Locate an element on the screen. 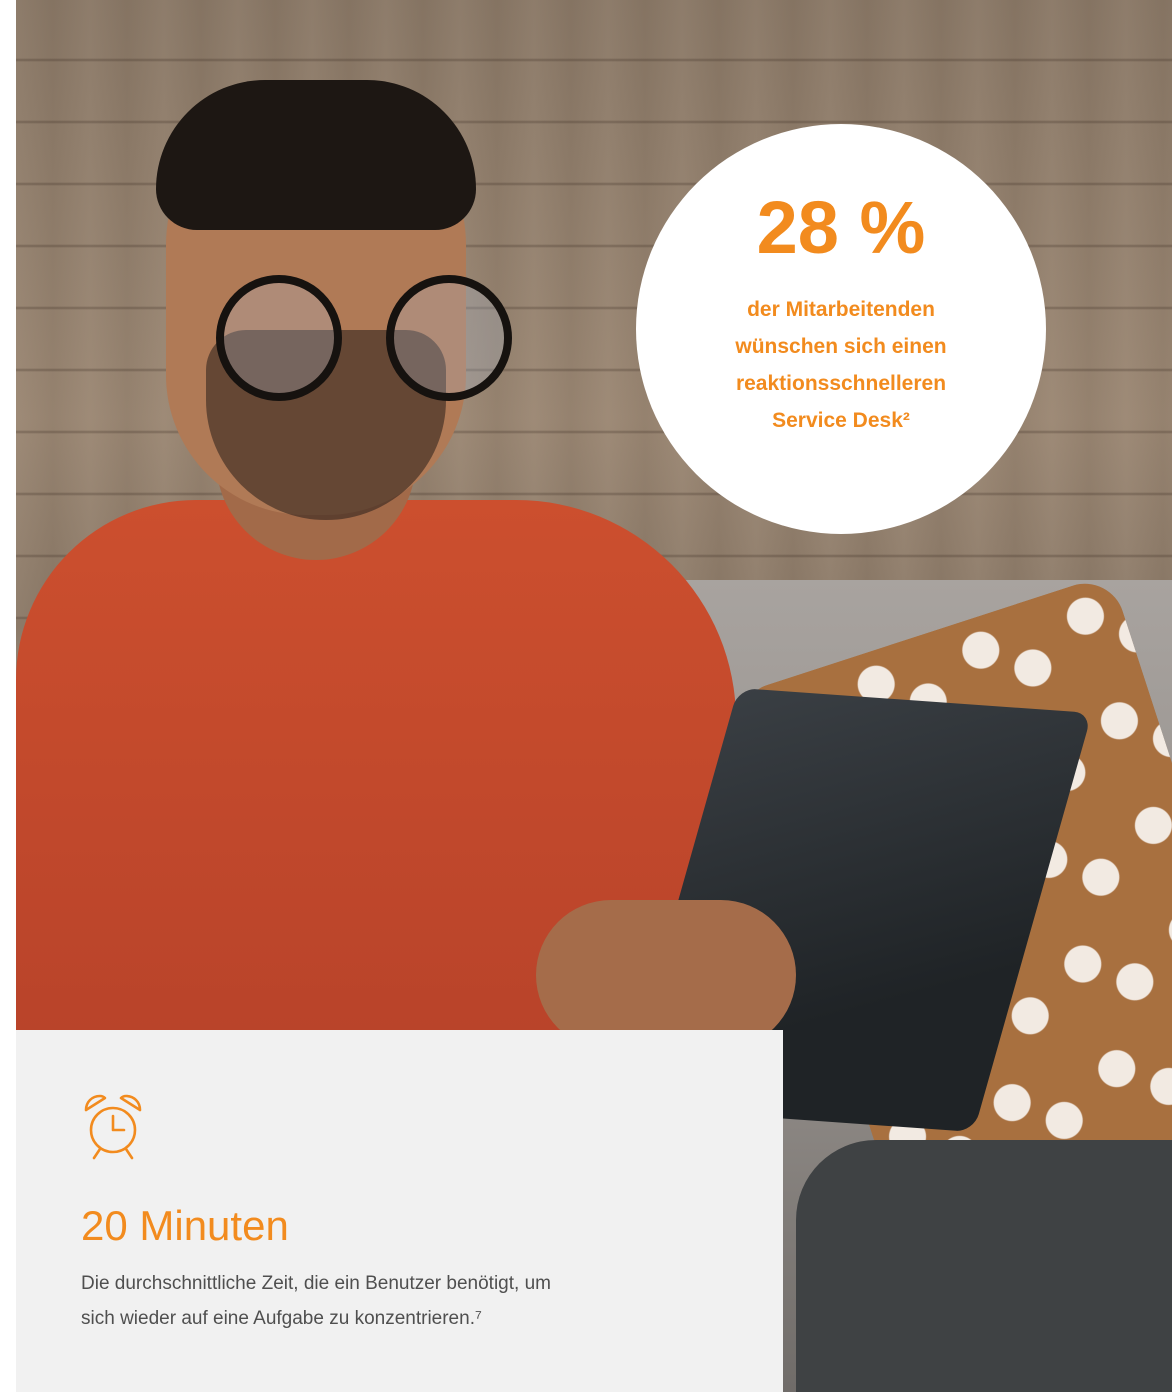 This screenshot has width=1172, height=1392. highlight-stat-line-3: reaktionsschnelleren is located at coordinates (841, 383).